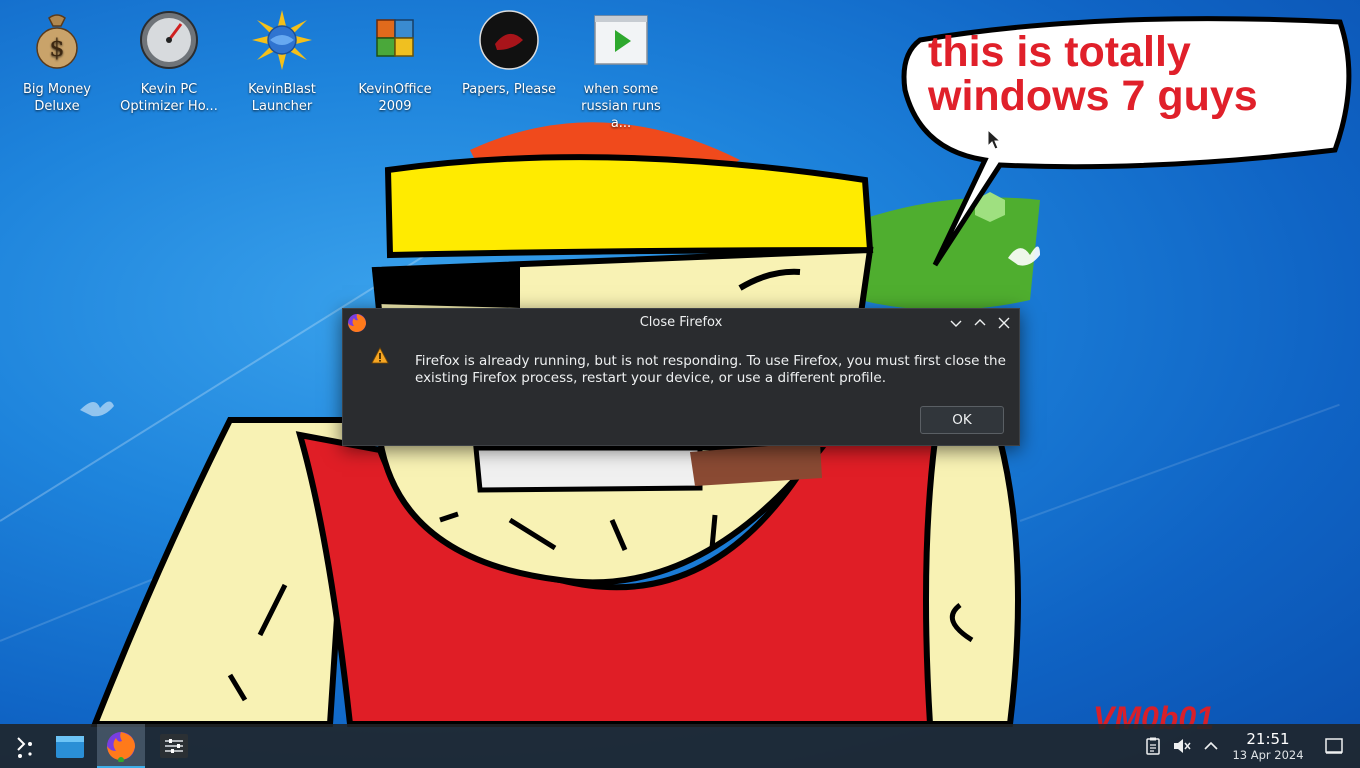  What do you see at coordinates (282, 40) in the screenshot?
I see `sunburst-globe-icon` at bounding box center [282, 40].